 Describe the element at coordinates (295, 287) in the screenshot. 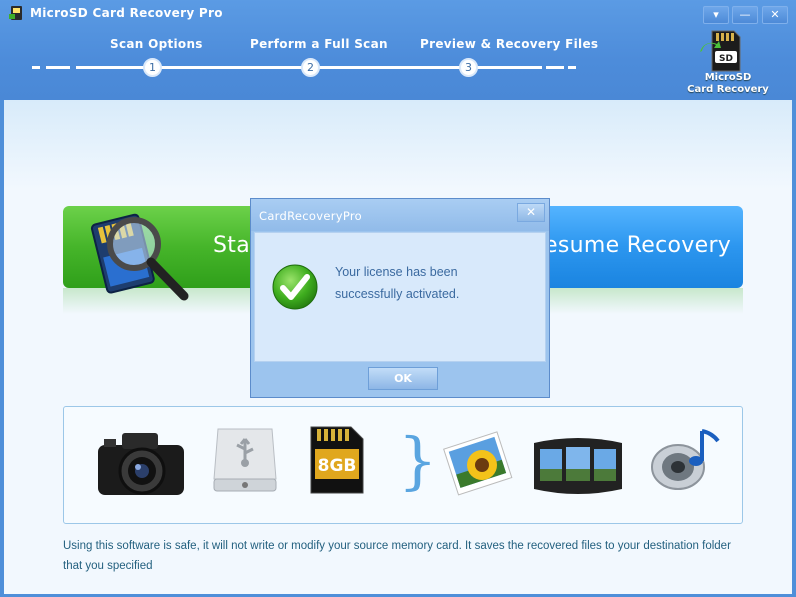

I see `success-check-icon` at that location.